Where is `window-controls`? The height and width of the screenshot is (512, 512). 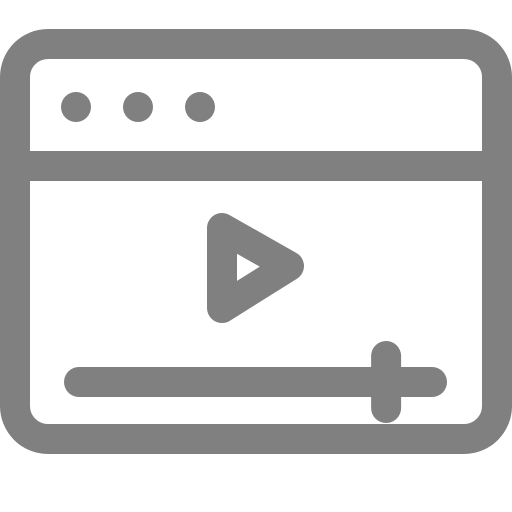
window-controls is located at coordinates (138, 107).